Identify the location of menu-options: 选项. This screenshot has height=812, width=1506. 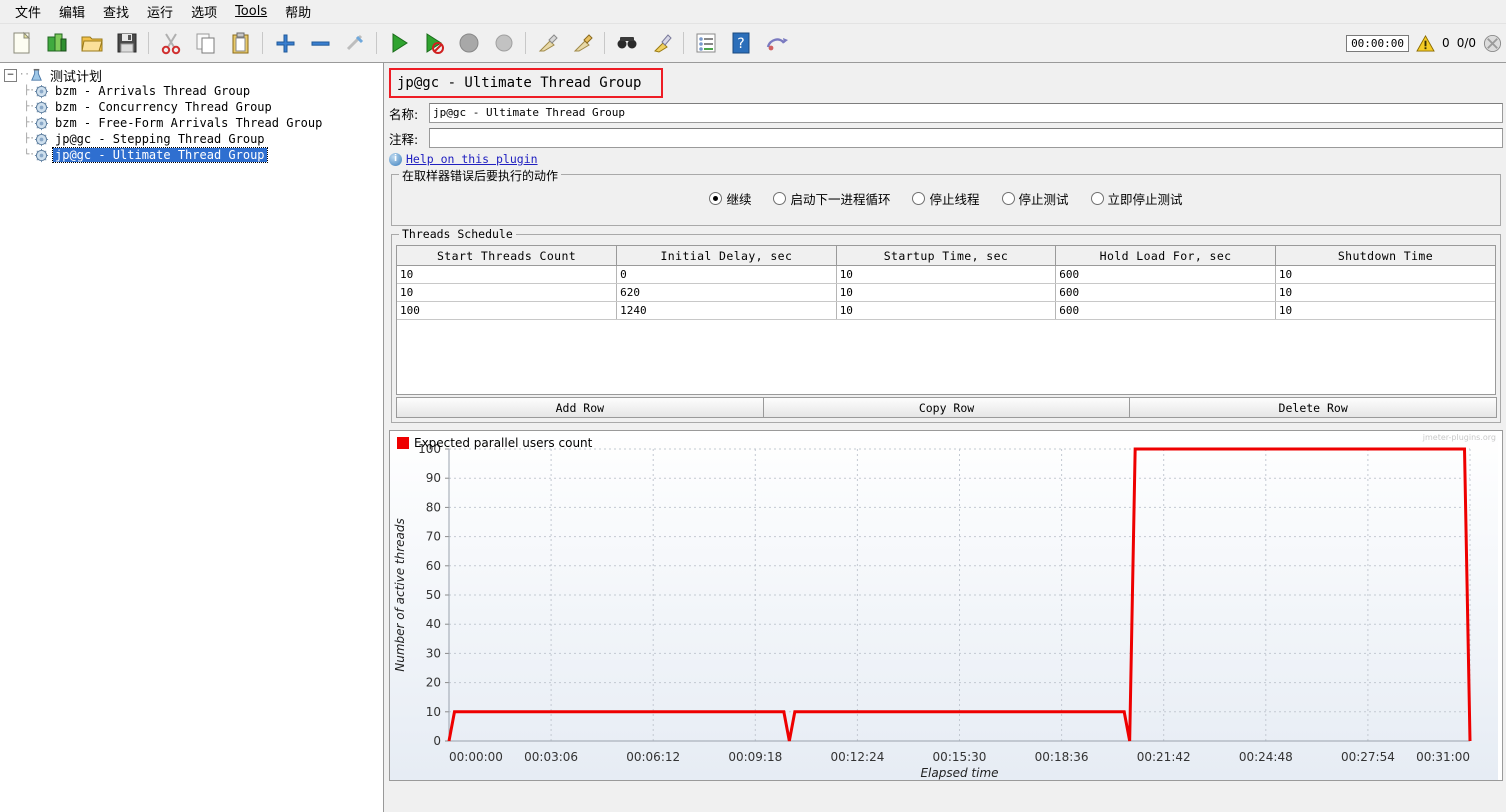
(204, 11).